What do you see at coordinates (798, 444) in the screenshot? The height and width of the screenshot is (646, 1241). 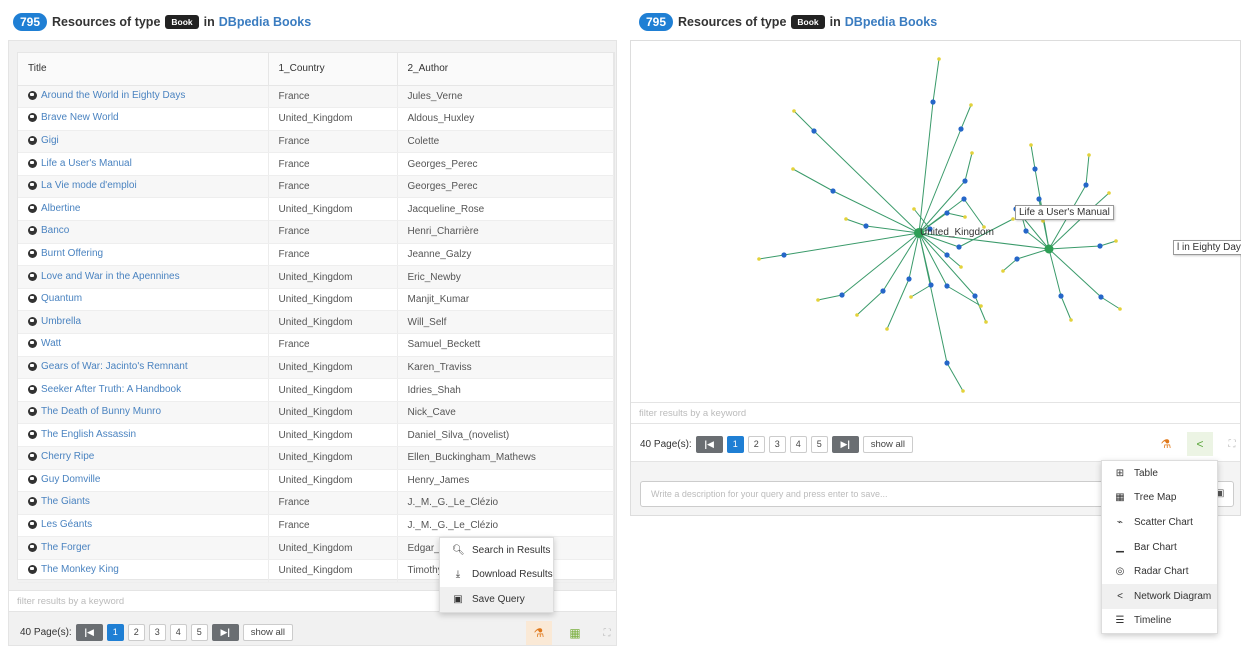 I see `page-button: 4` at bounding box center [798, 444].